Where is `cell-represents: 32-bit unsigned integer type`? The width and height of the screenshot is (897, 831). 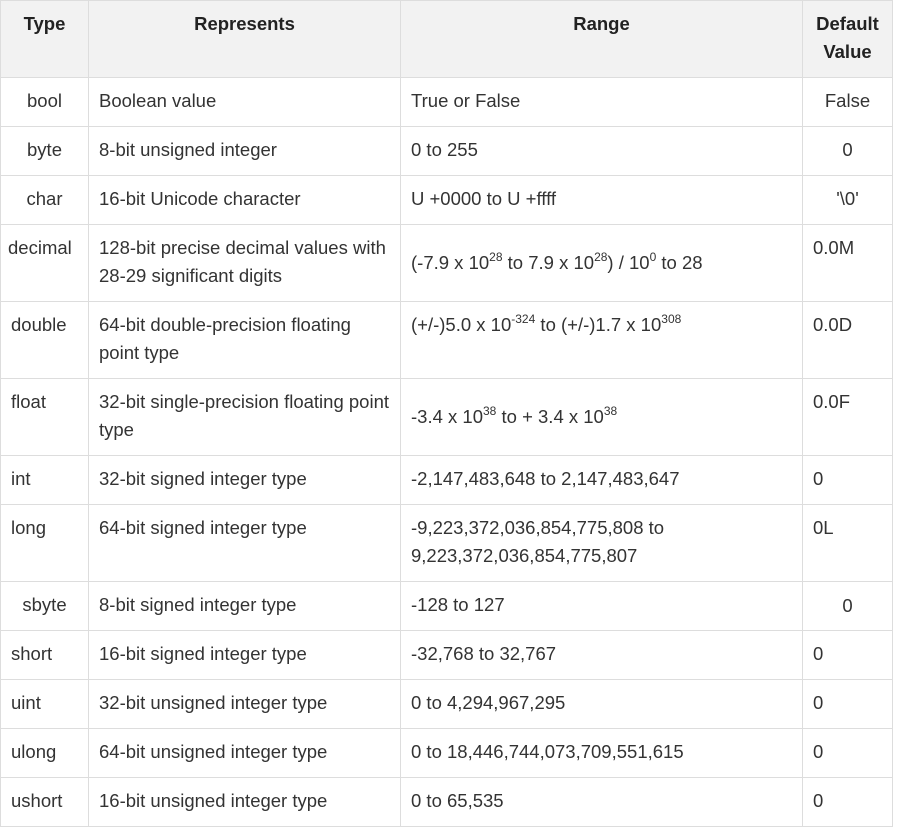
cell-represents: 32-bit unsigned integer type is located at coordinates (244, 704).